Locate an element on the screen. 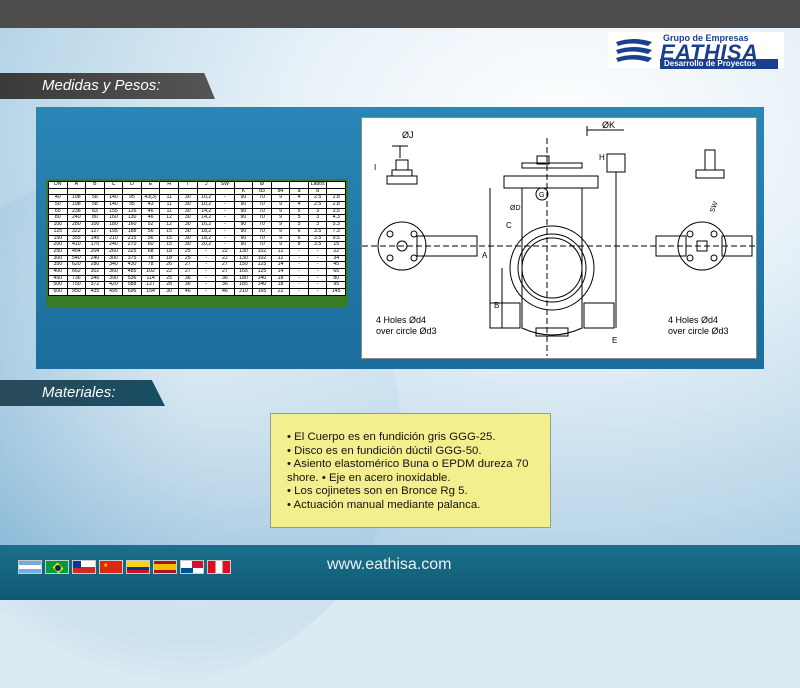 This screenshot has height=688, width=800. materials-item: • Los cojinetes son en Bronce Rg 5. is located at coordinates (377, 491).